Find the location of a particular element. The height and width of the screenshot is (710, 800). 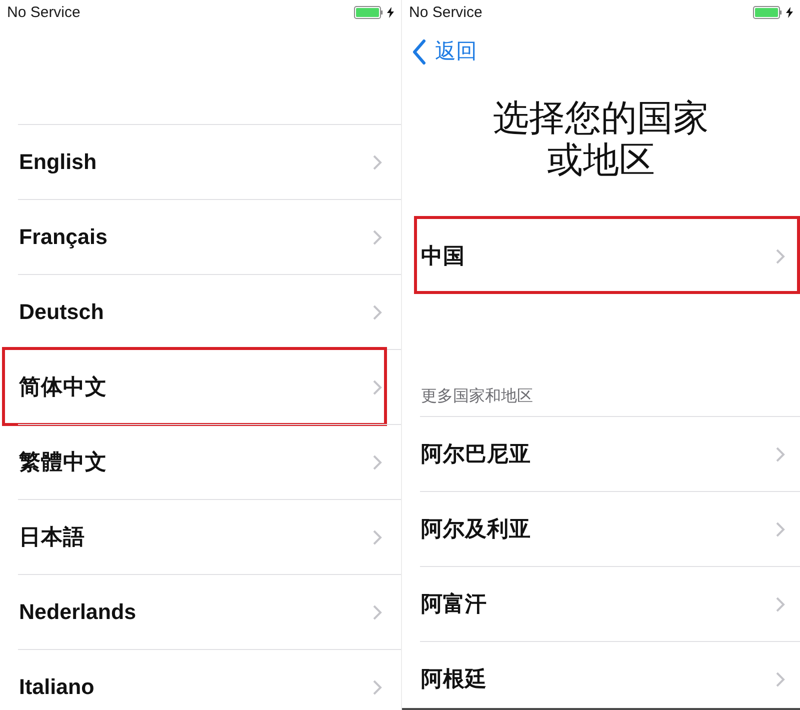

section-header: 更多国家和地区 is located at coordinates (477, 397).